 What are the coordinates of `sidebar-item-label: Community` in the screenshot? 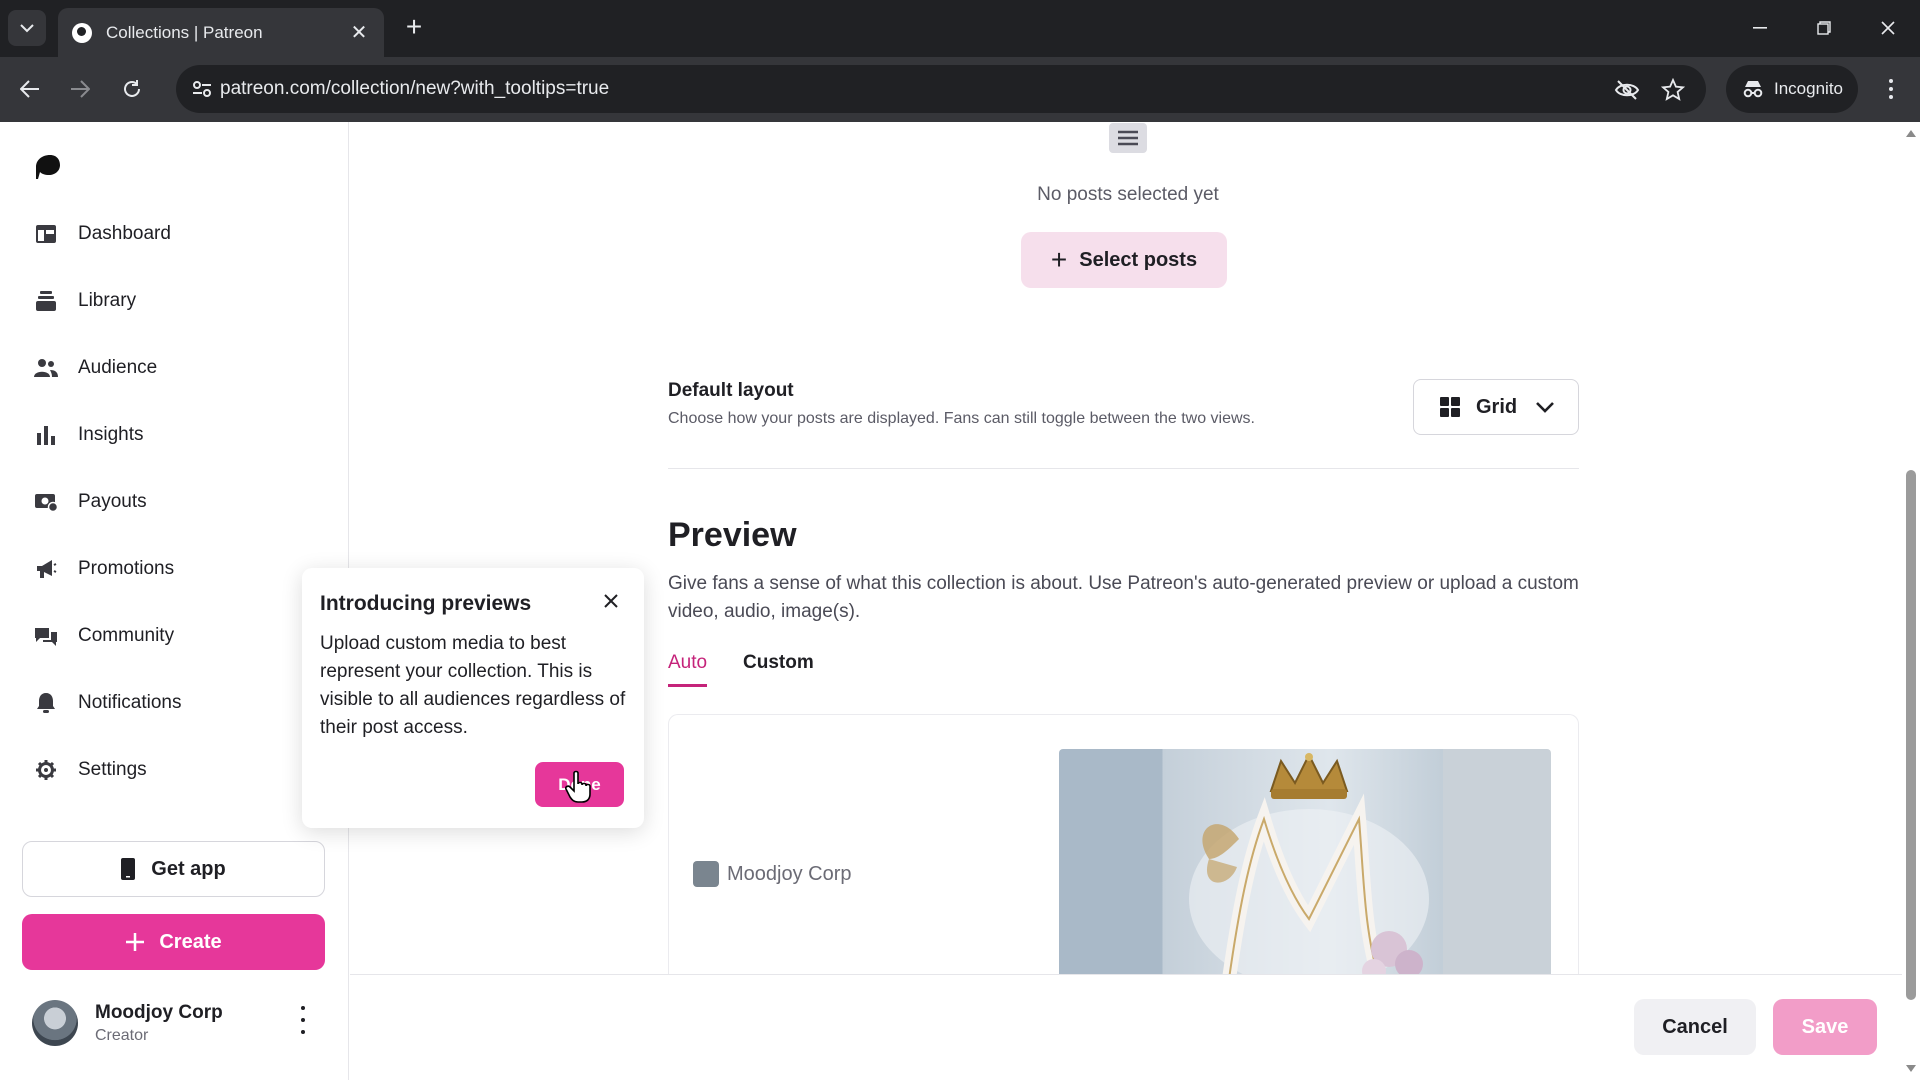 It's located at (126, 635).